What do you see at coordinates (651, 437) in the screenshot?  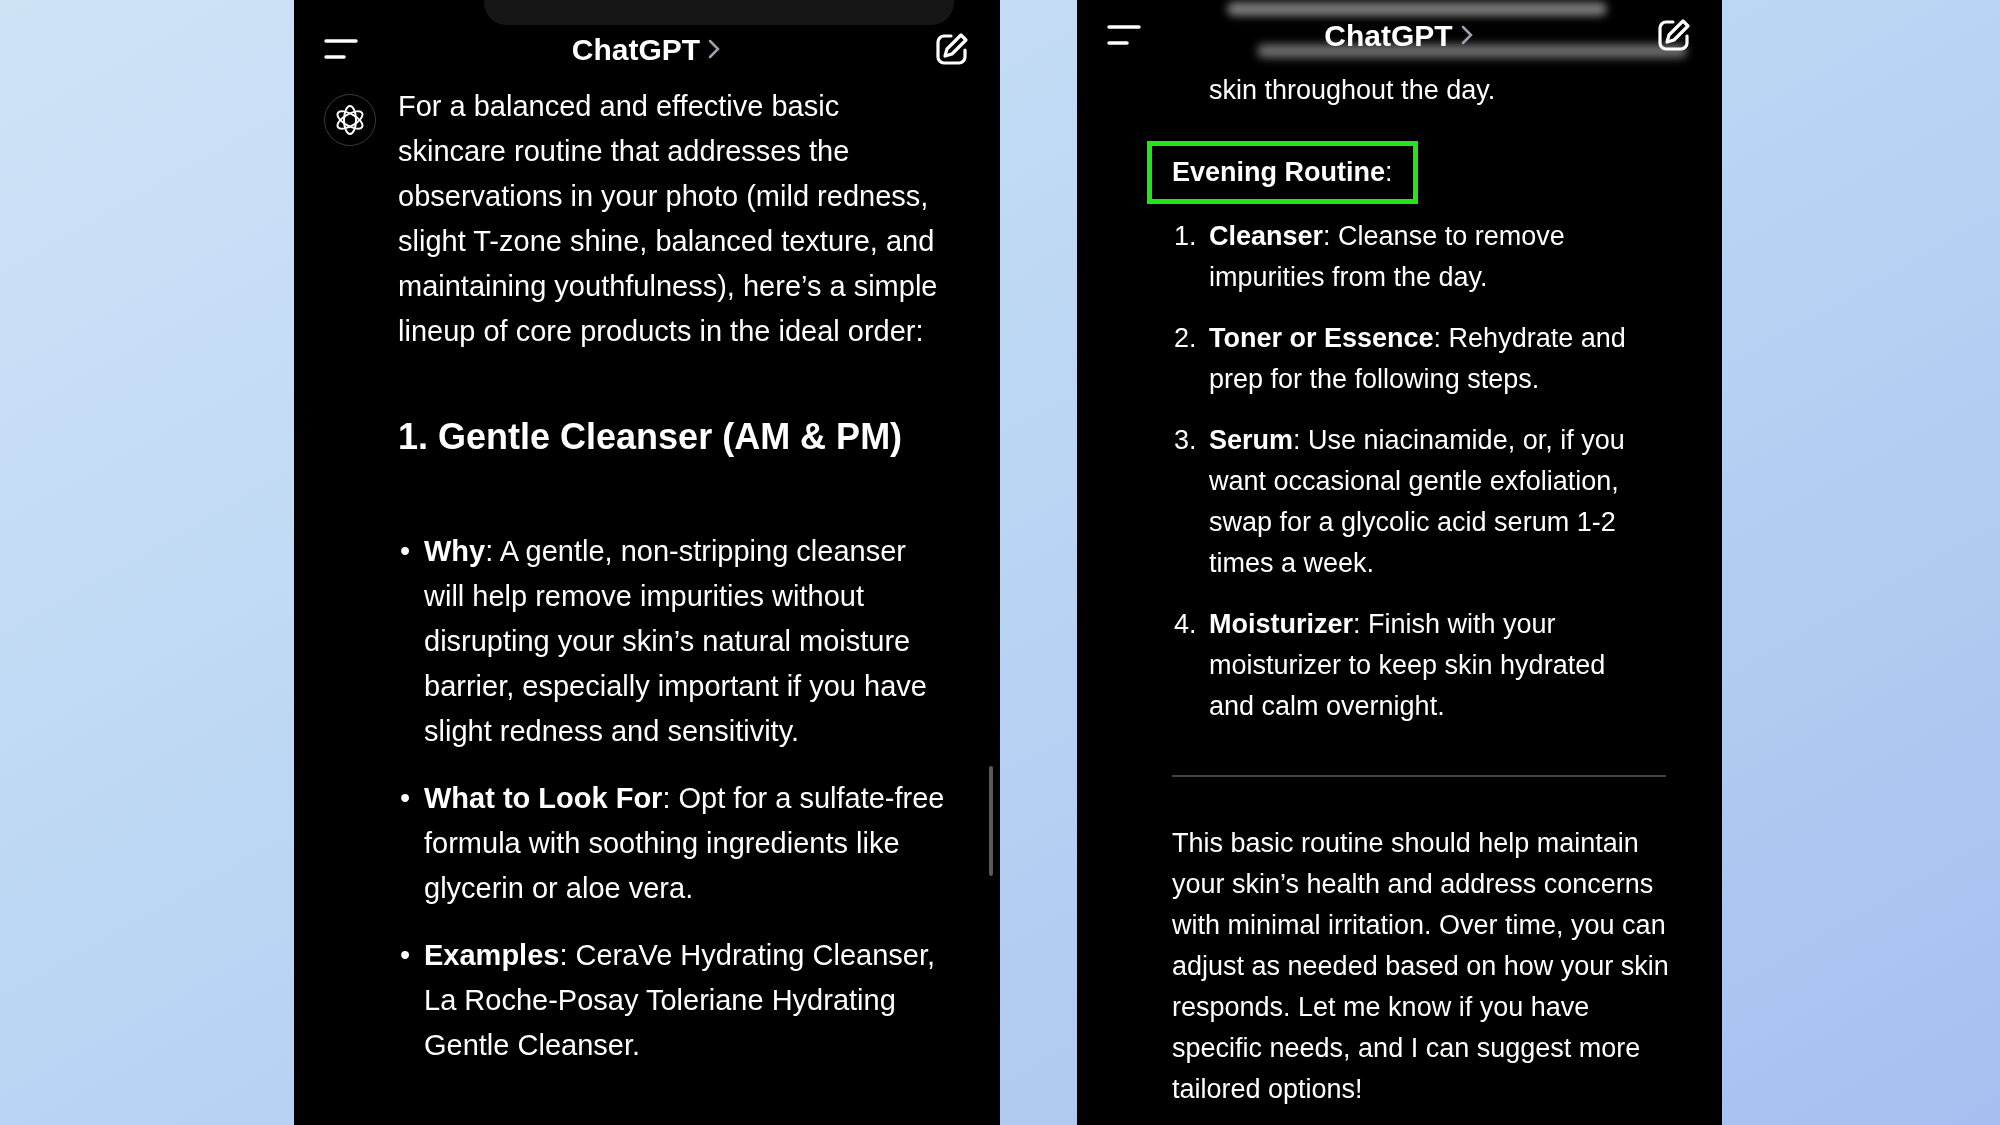 I see `section-heading: 1. Gentle Cleanser (AM & PM)` at bounding box center [651, 437].